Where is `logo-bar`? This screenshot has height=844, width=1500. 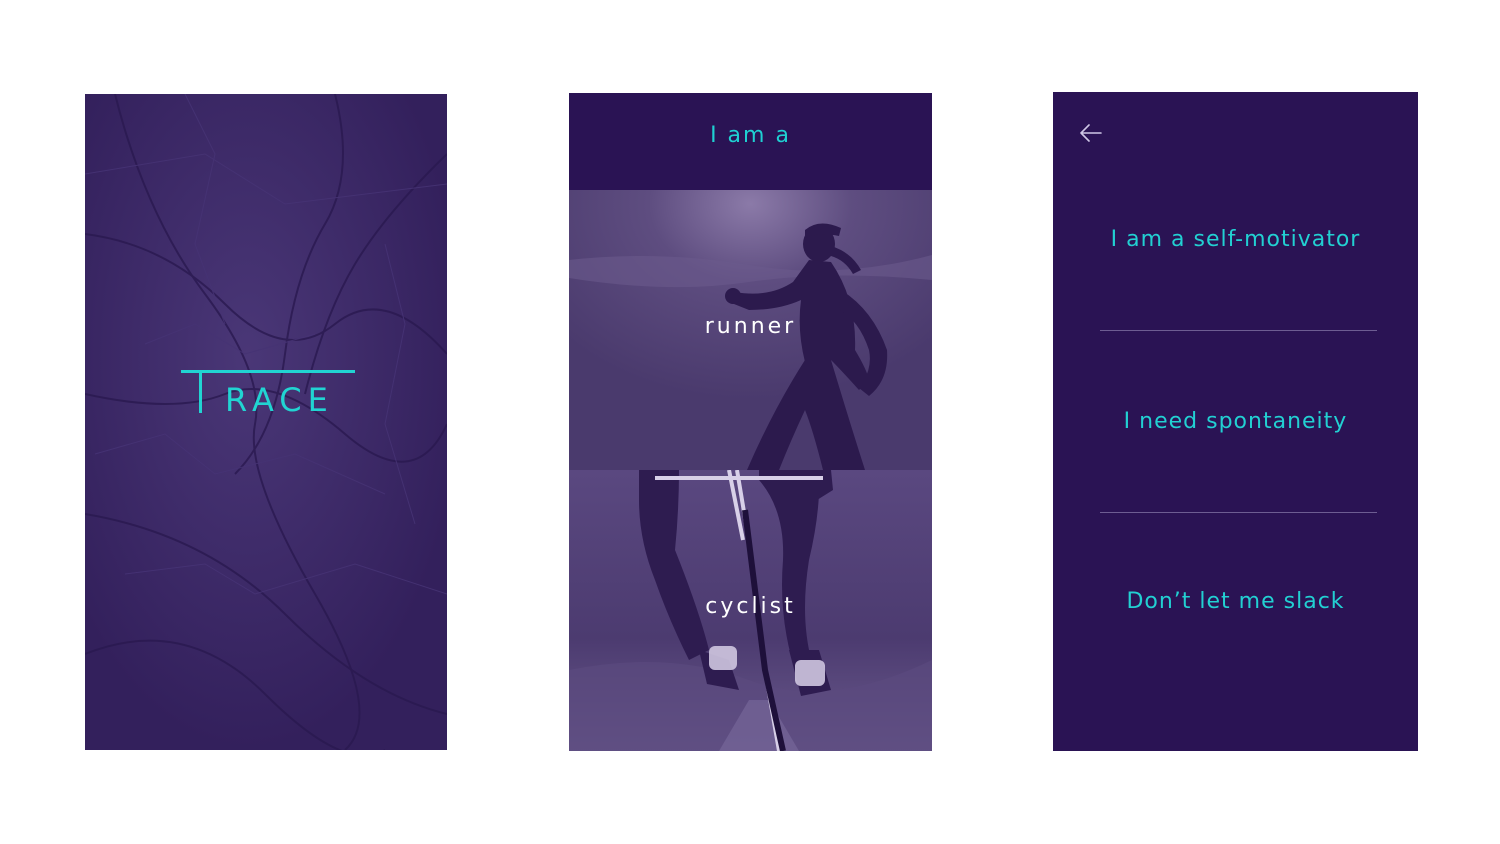 logo-bar is located at coordinates (268, 371).